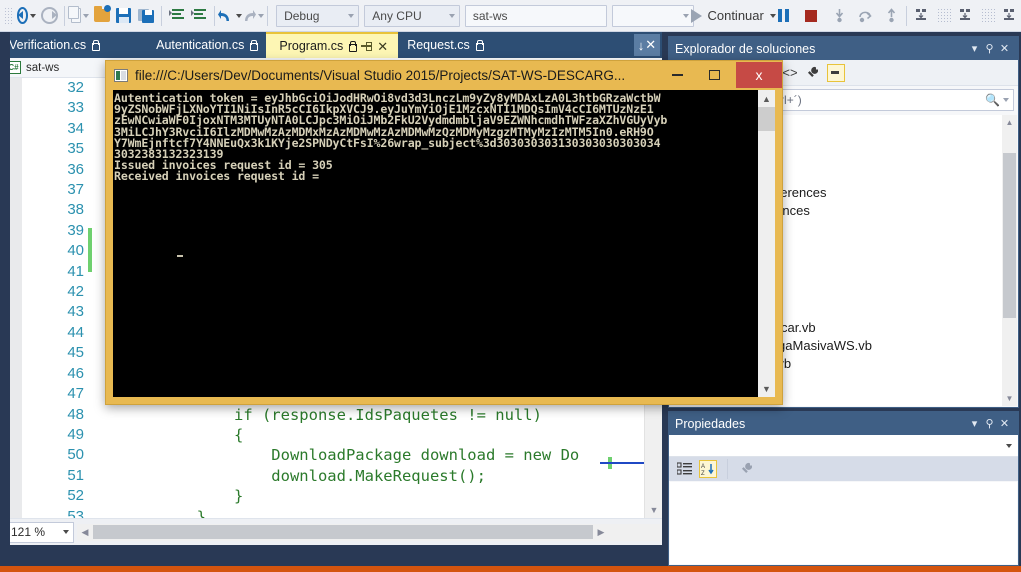 The width and height of the screenshot is (1021, 572). What do you see at coordinates (733, 16) in the screenshot?
I see `continue-button: Continuar` at bounding box center [733, 16].